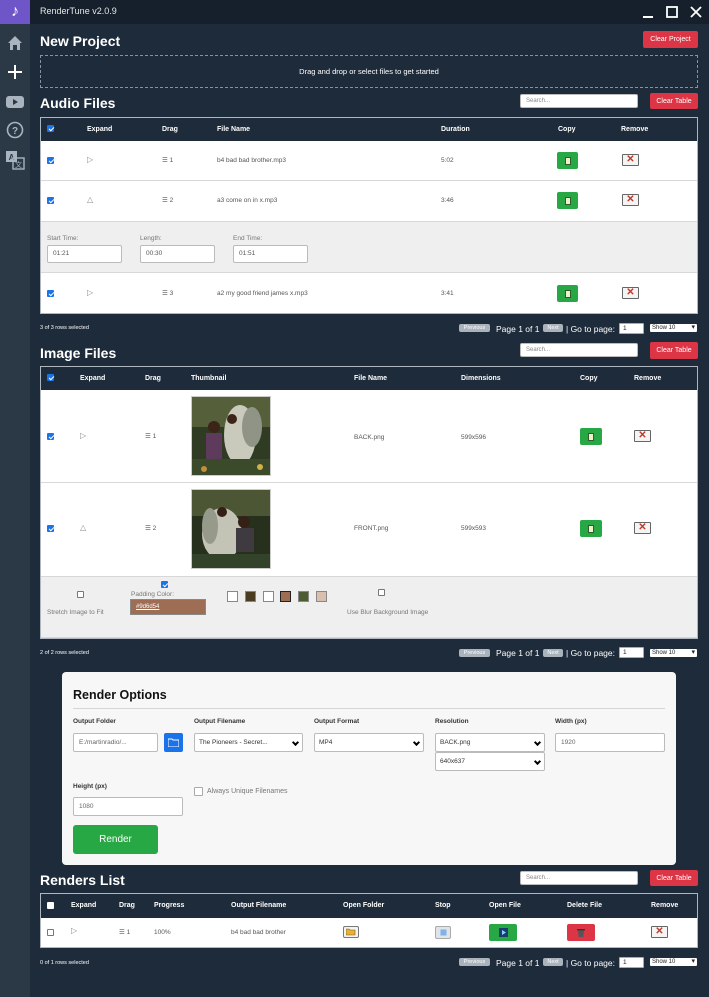 This screenshot has height=997, width=709. Describe the element at coordinates (270, 254) in the screenshot. I see `end-time-input: 01:51` at that location.